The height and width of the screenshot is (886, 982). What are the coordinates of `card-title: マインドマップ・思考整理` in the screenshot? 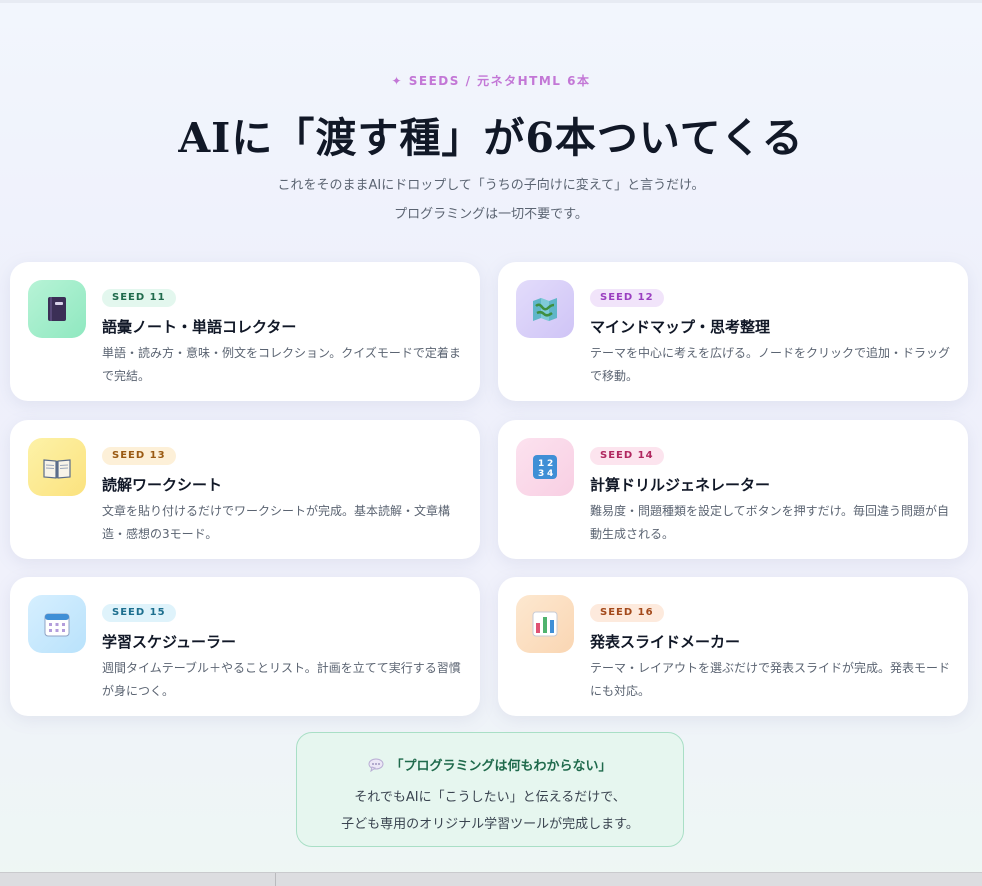 It's located at (680, 327).